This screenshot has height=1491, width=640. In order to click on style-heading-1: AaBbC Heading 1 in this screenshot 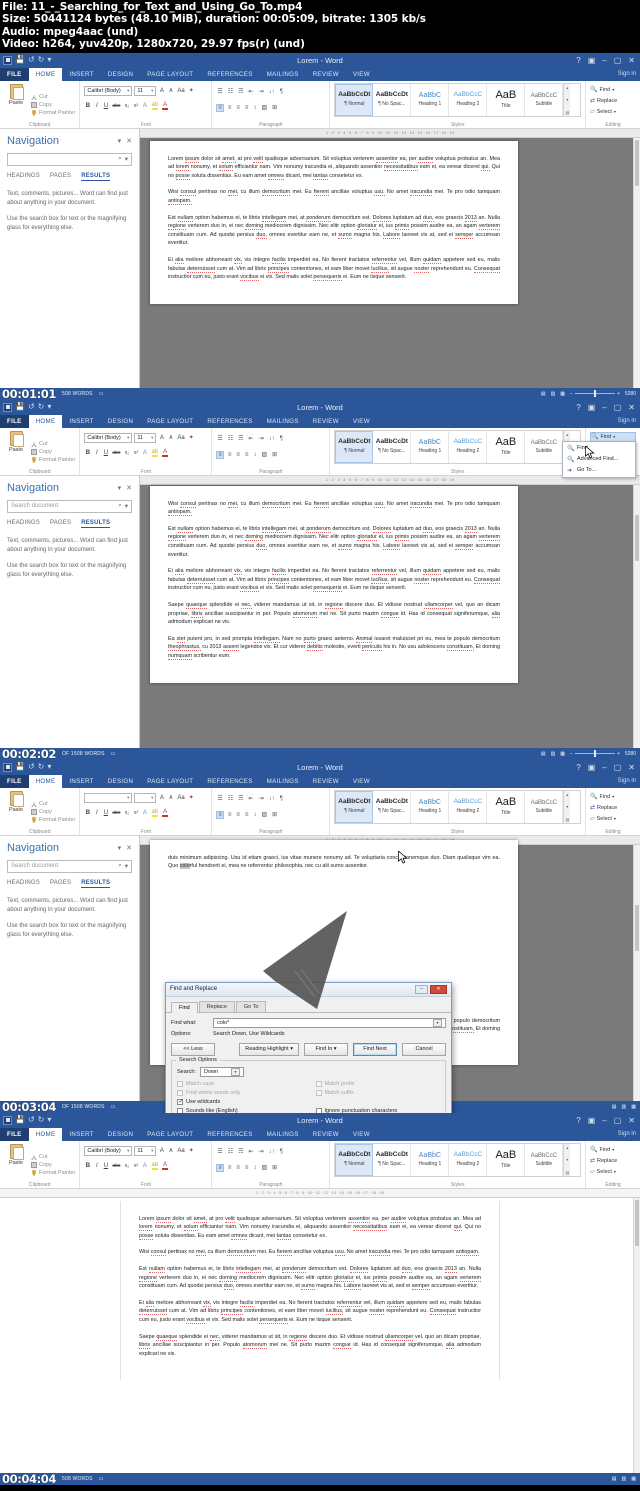, I will do `click(430, 446)`.